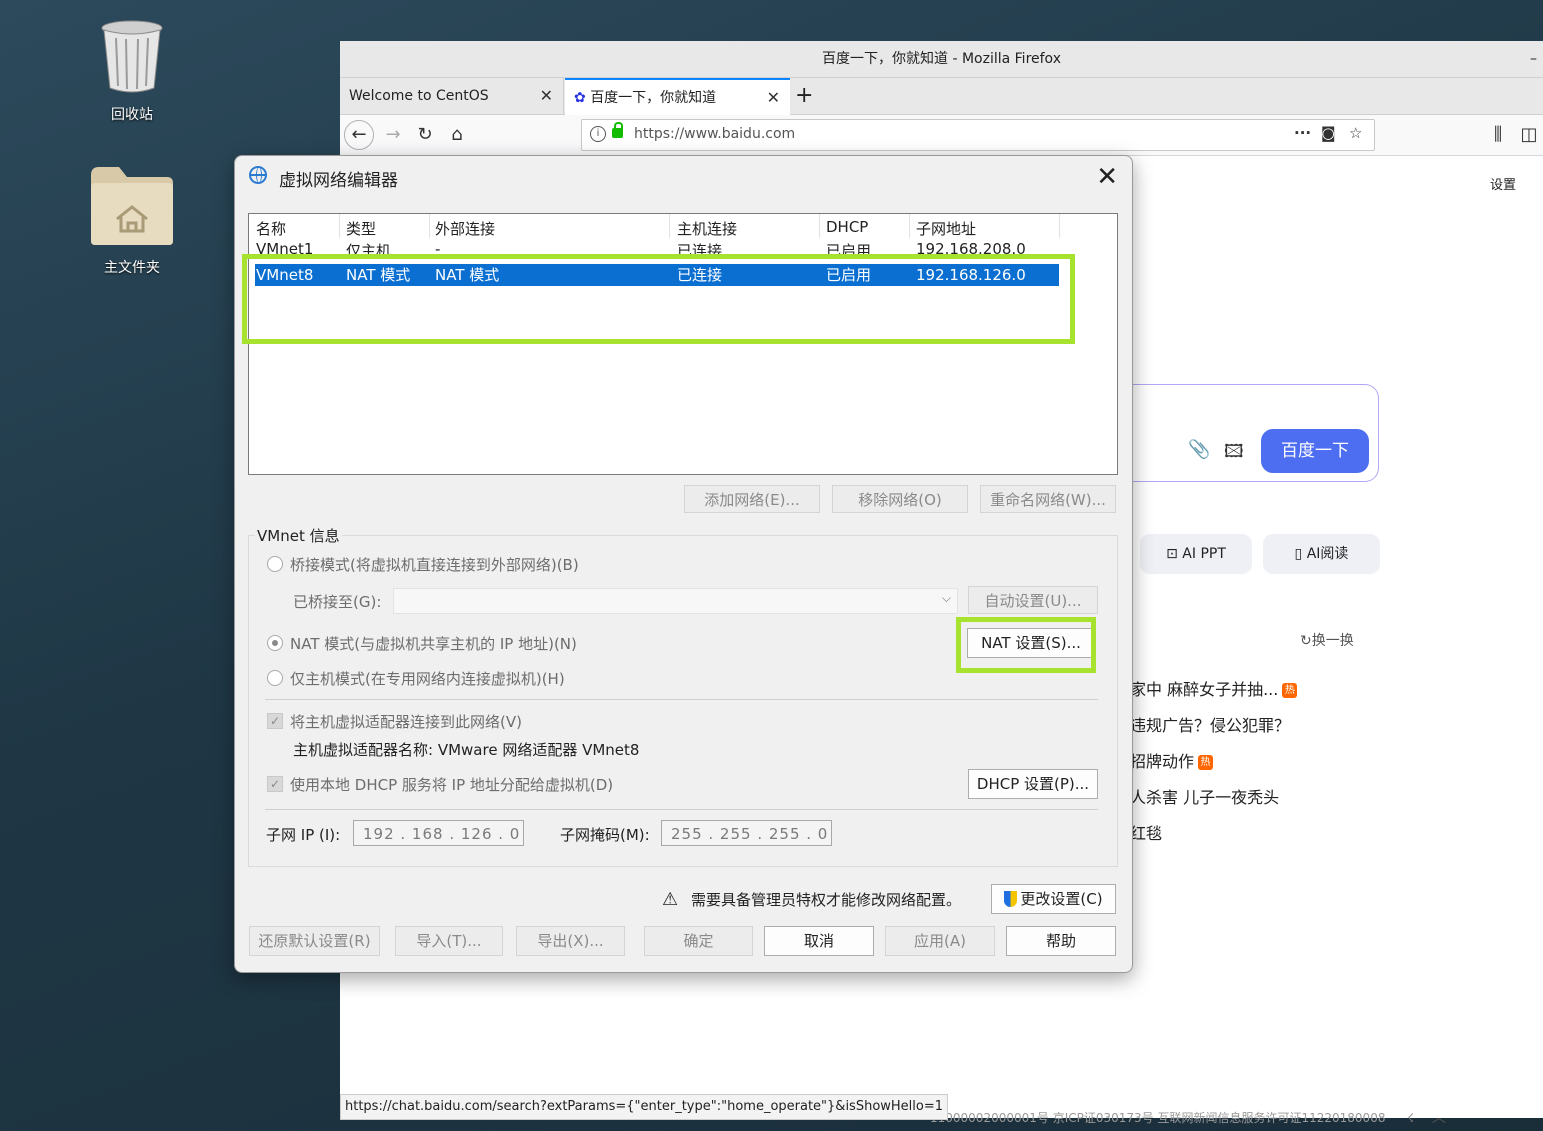 This screenshot has width=1543, height=1131. I want to click on dhcp-checkbox: ✓, so click(275, 784).